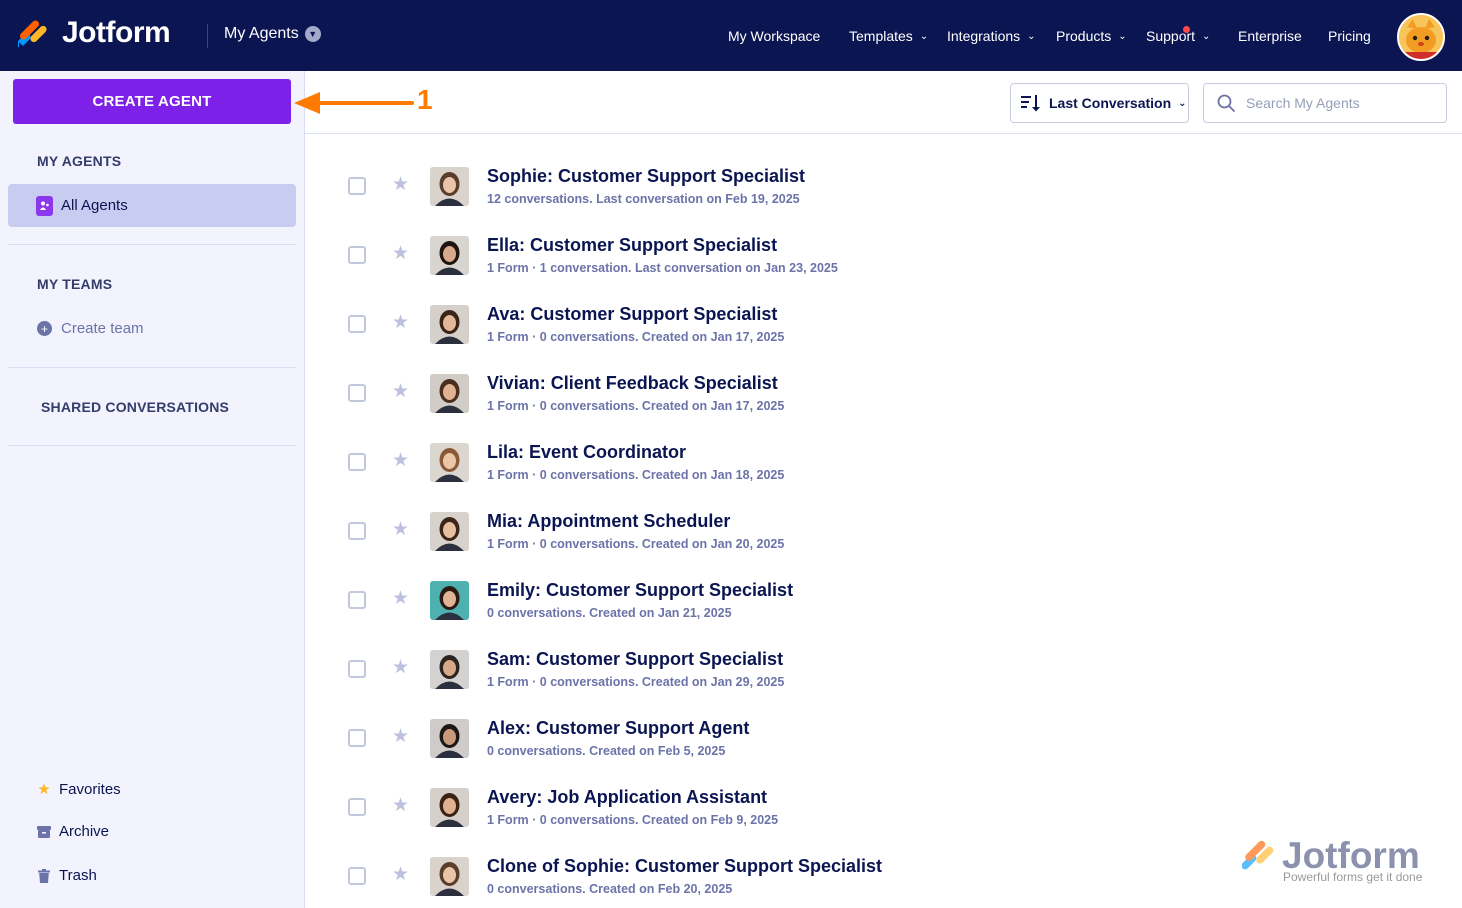 The height and width of the screenshot is (908, 1462). I want to click on sidebar-item-favorites: ★ Favorites, so click(79, 789).